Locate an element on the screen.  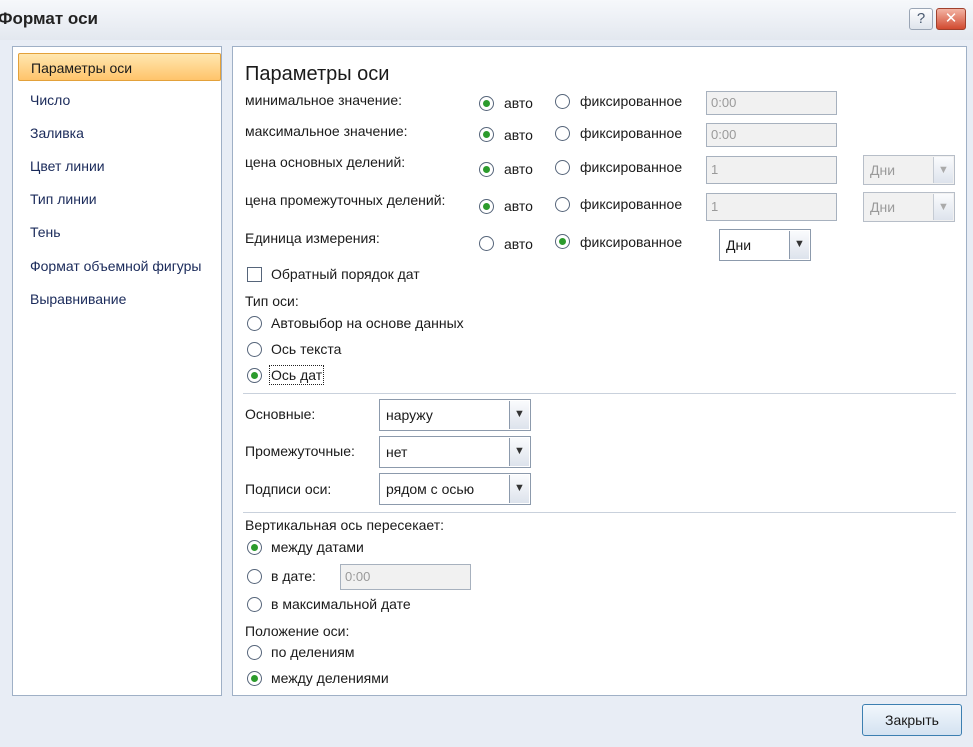
minor-unit-auto-radio is located at coordinates (486, 206).